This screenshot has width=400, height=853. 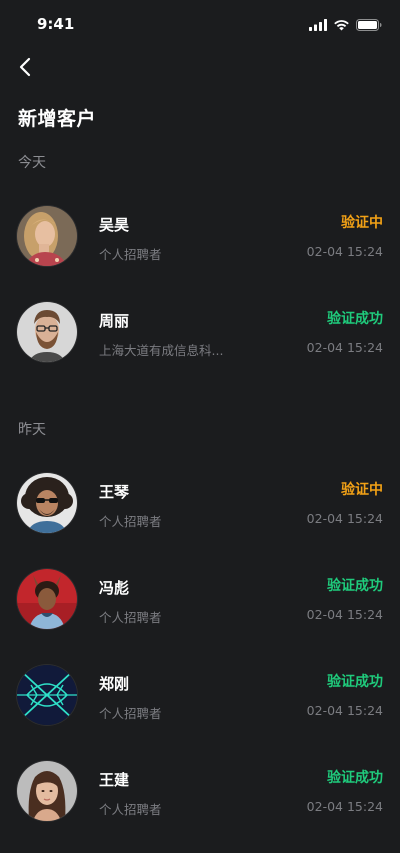 I want to click on customer-name: 周丽, so click(x=114, y=321).